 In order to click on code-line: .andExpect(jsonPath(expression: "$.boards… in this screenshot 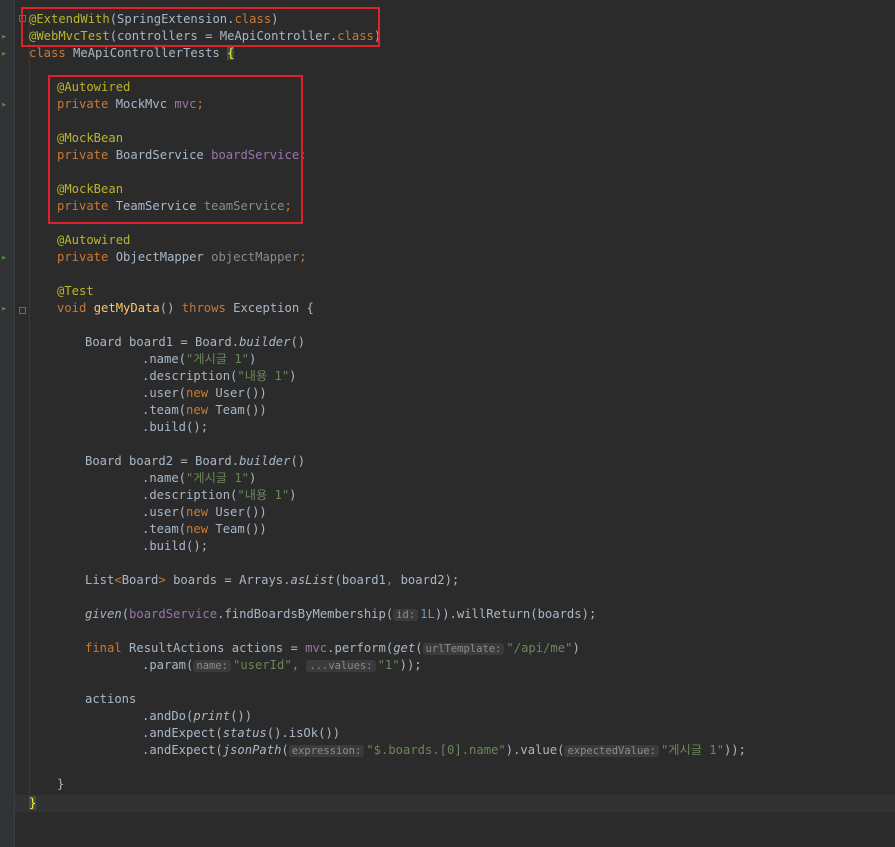, I will do `click(444, 750)`.